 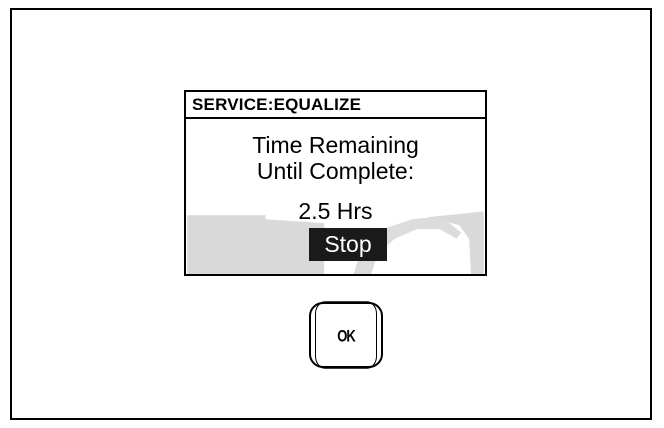 I want to click on screen-title: SERVICE:EQUALIZE, so click(x=277, y=104).